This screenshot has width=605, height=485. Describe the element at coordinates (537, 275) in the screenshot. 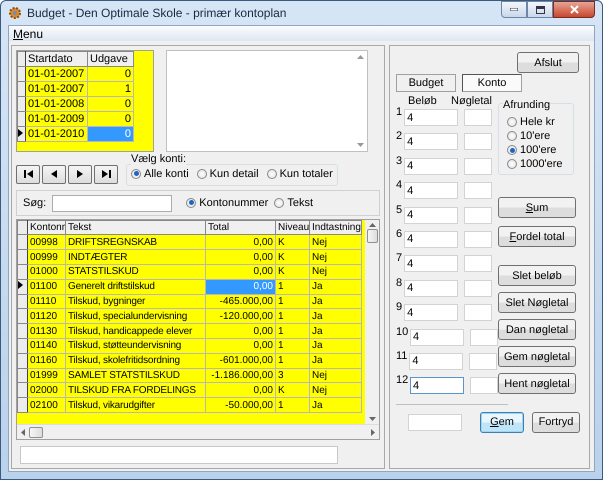

I see `action-button: Slet beløb` at that location.